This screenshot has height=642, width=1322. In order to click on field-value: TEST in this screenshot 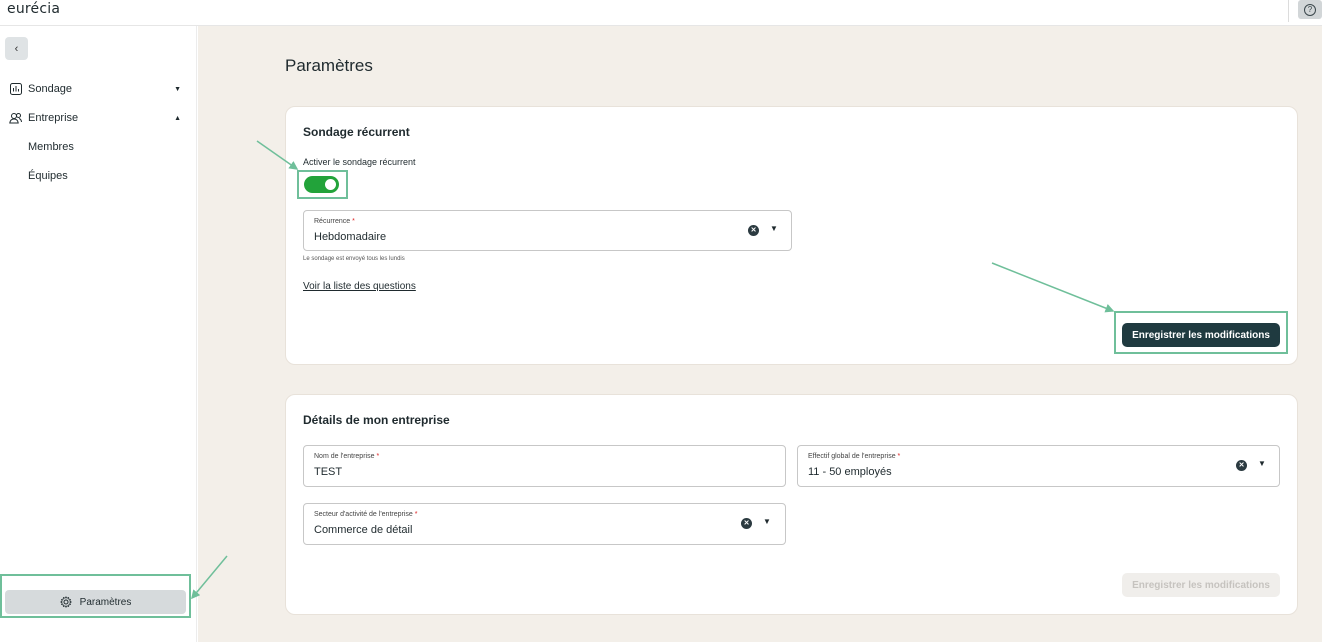, I will do `click(328, 472)`.